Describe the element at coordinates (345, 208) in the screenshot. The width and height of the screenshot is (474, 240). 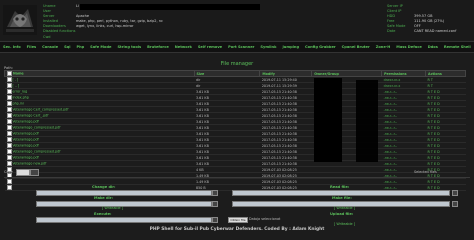
I see `make-file-writeable: [ Writeable ]` at that location.